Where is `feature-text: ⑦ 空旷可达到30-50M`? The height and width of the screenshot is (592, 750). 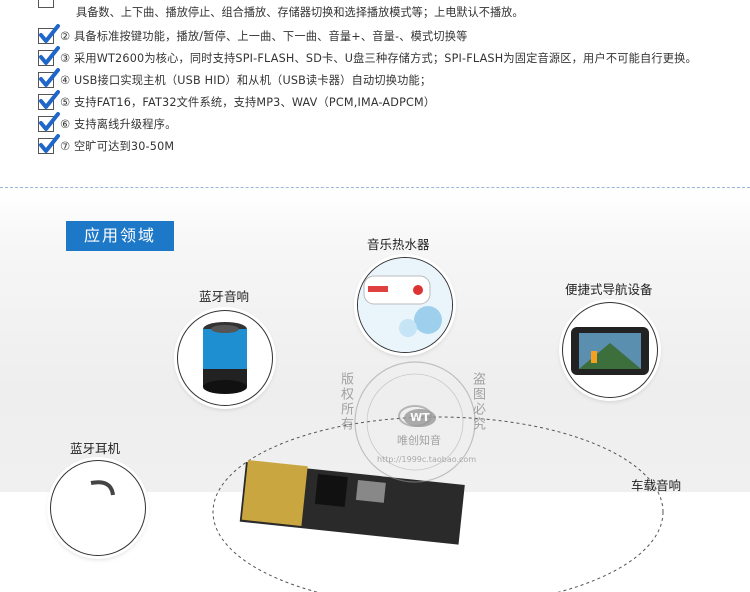
feature-text: ⑦ 空旷可达到30-50M is located at coordinates (117, 146).